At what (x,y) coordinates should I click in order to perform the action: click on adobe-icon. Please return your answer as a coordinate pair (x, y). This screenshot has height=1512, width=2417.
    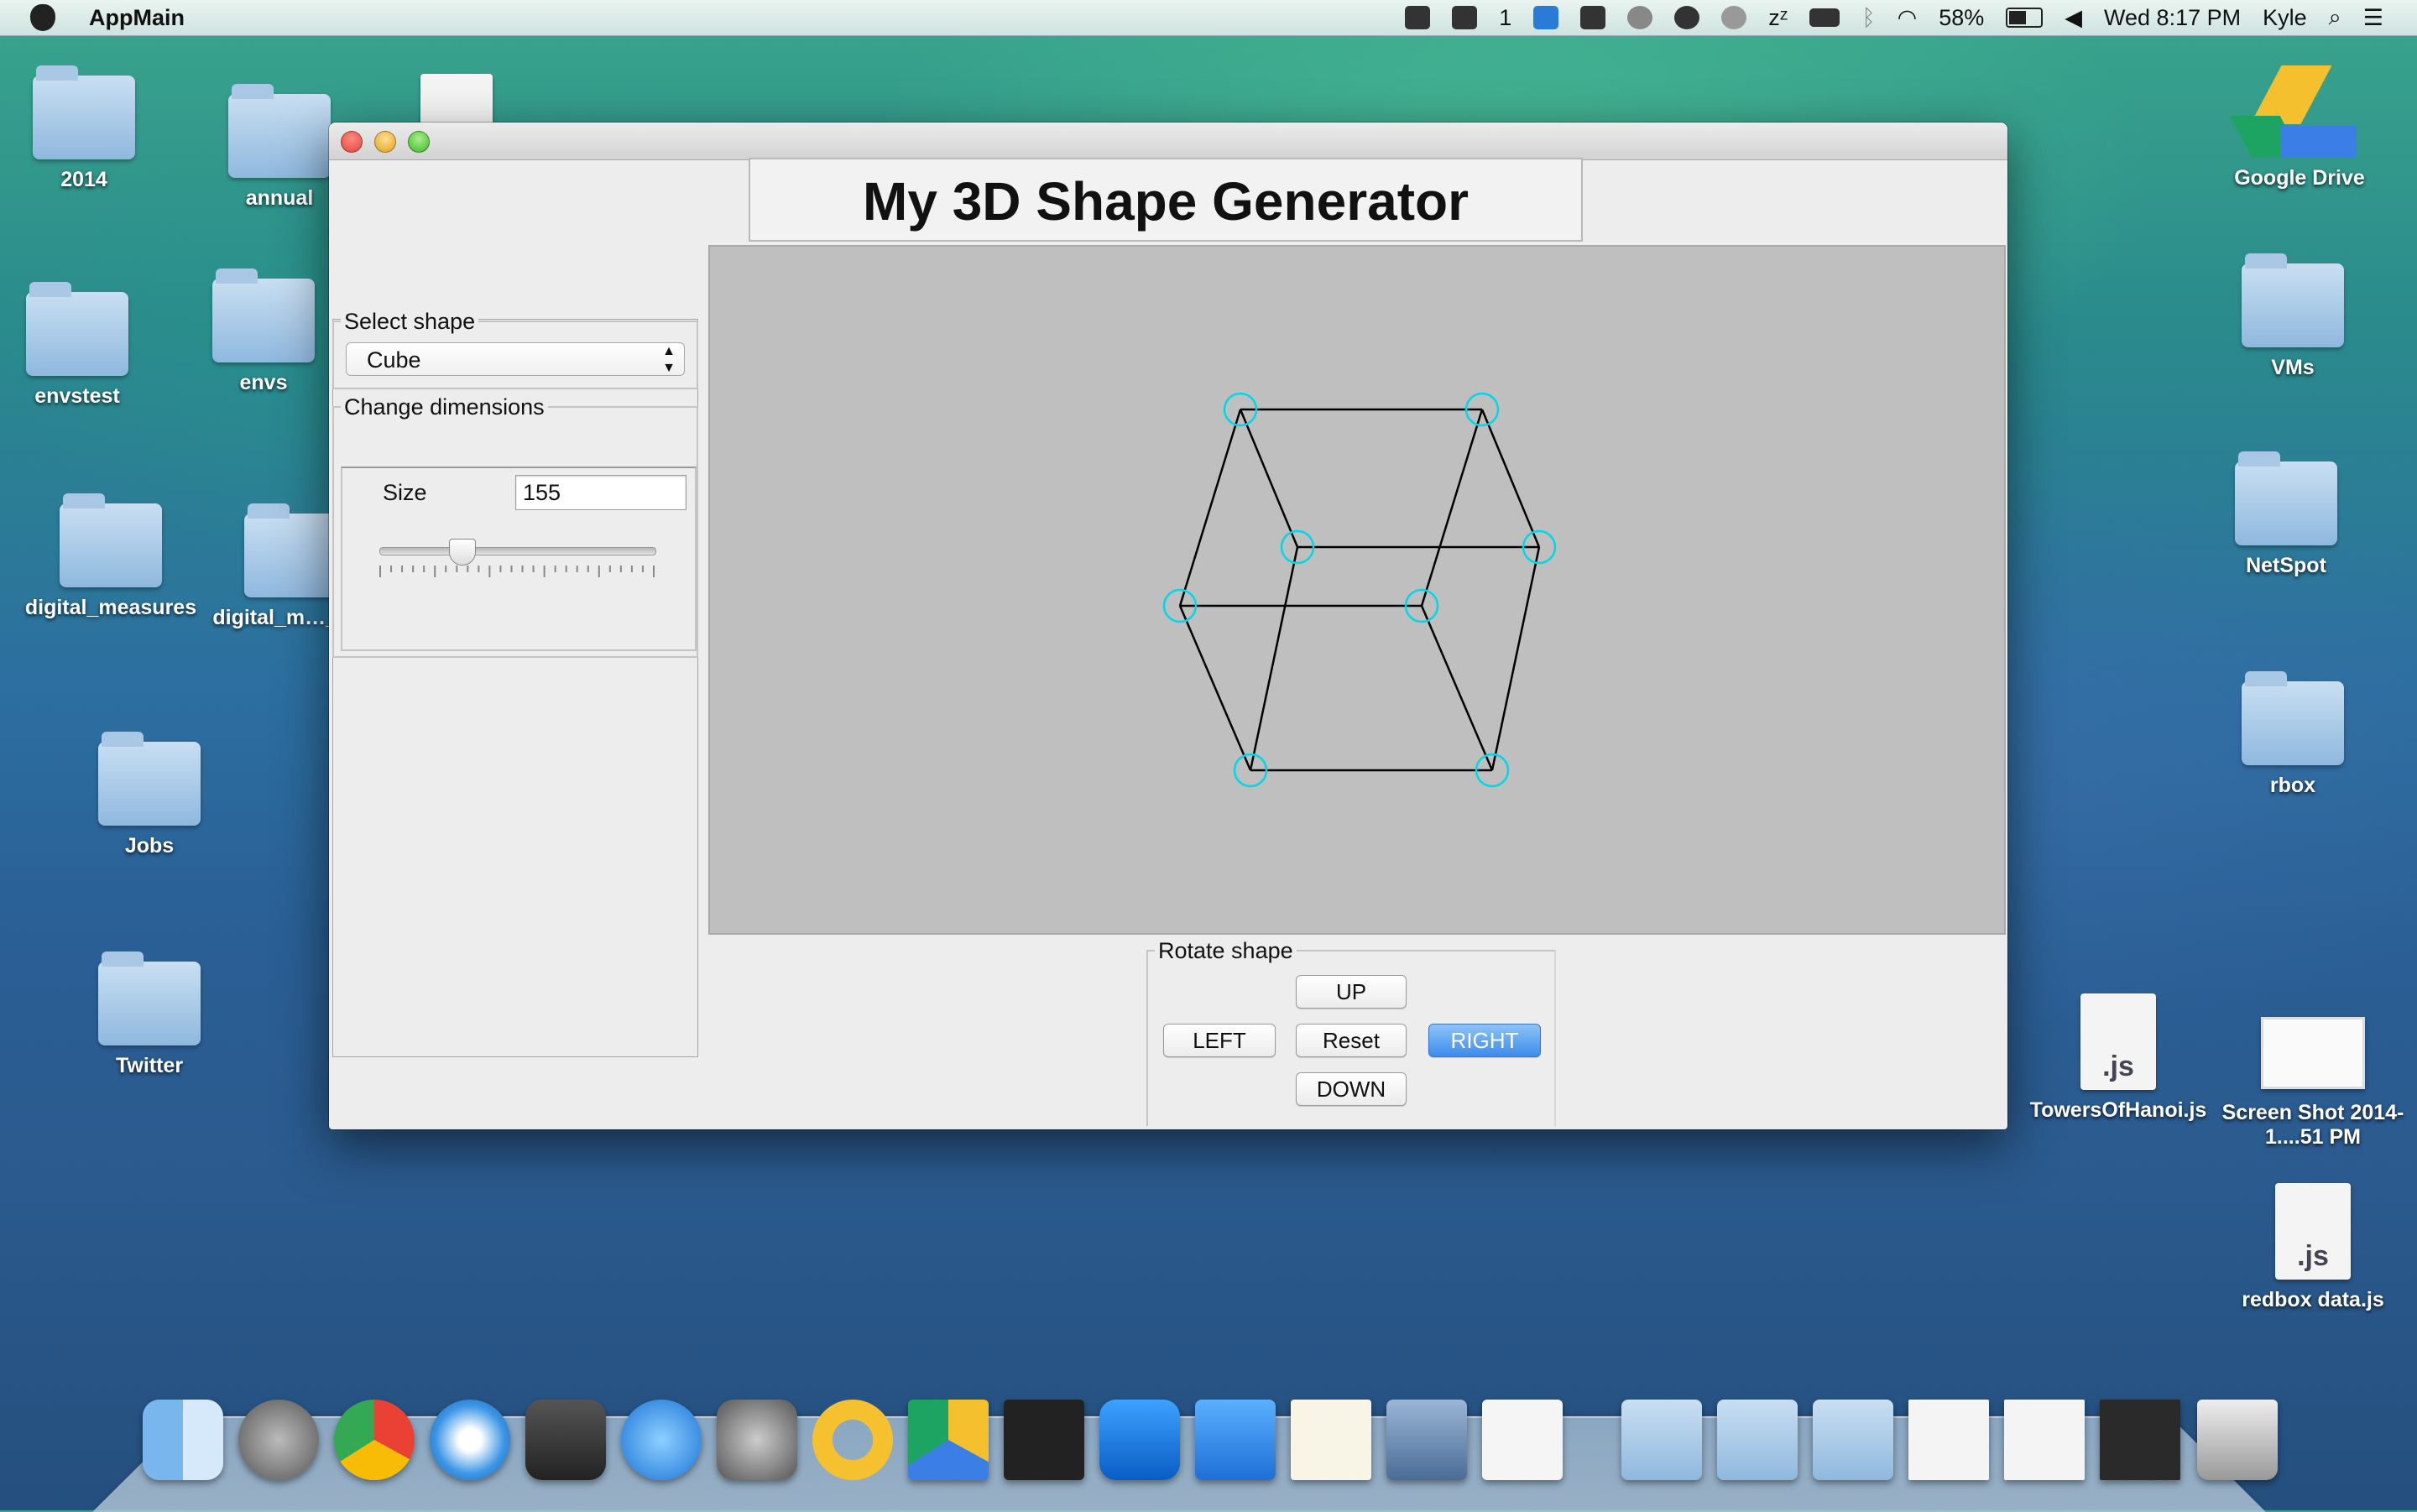
    Looking at the image, I should click on (1464, 17).